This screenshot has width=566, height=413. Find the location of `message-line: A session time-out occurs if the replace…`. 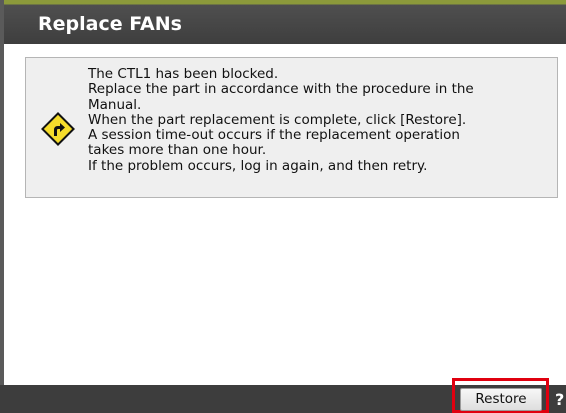

message-line: A session time-out occurs if the replace… is located at coordinates (274, 135).